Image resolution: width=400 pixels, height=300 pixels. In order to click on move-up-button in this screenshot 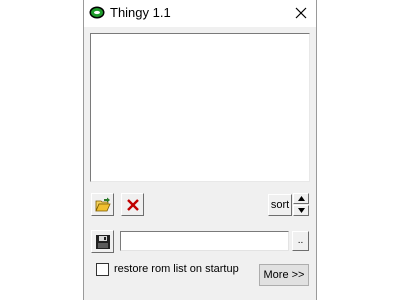, I will do `click(301, 198)`.